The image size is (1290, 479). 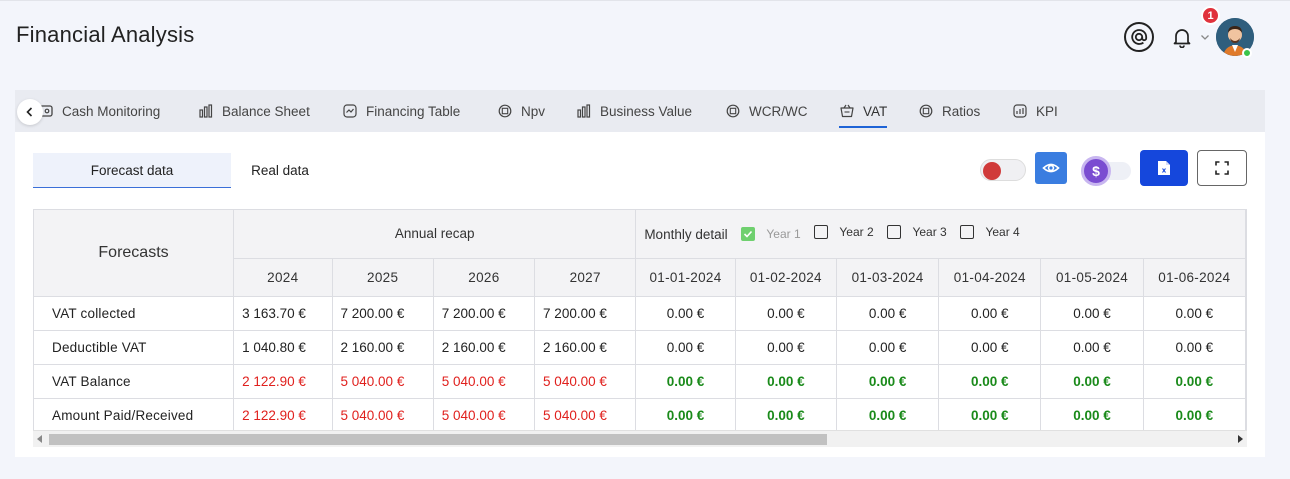 I want to click on tab-label: VAT, so click(x=875, y=111).